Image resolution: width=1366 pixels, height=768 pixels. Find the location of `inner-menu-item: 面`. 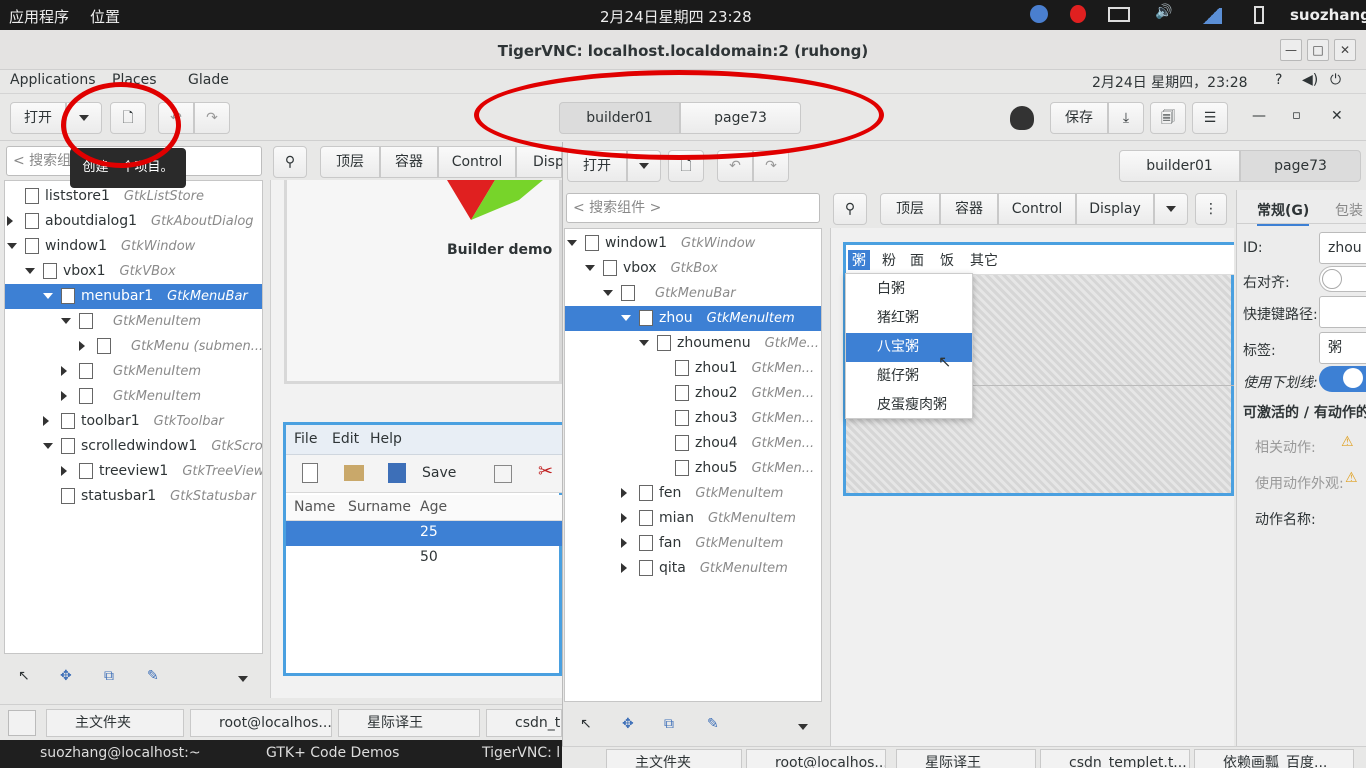

inner-menu-item: 面 is located at coordinates (917, 260).